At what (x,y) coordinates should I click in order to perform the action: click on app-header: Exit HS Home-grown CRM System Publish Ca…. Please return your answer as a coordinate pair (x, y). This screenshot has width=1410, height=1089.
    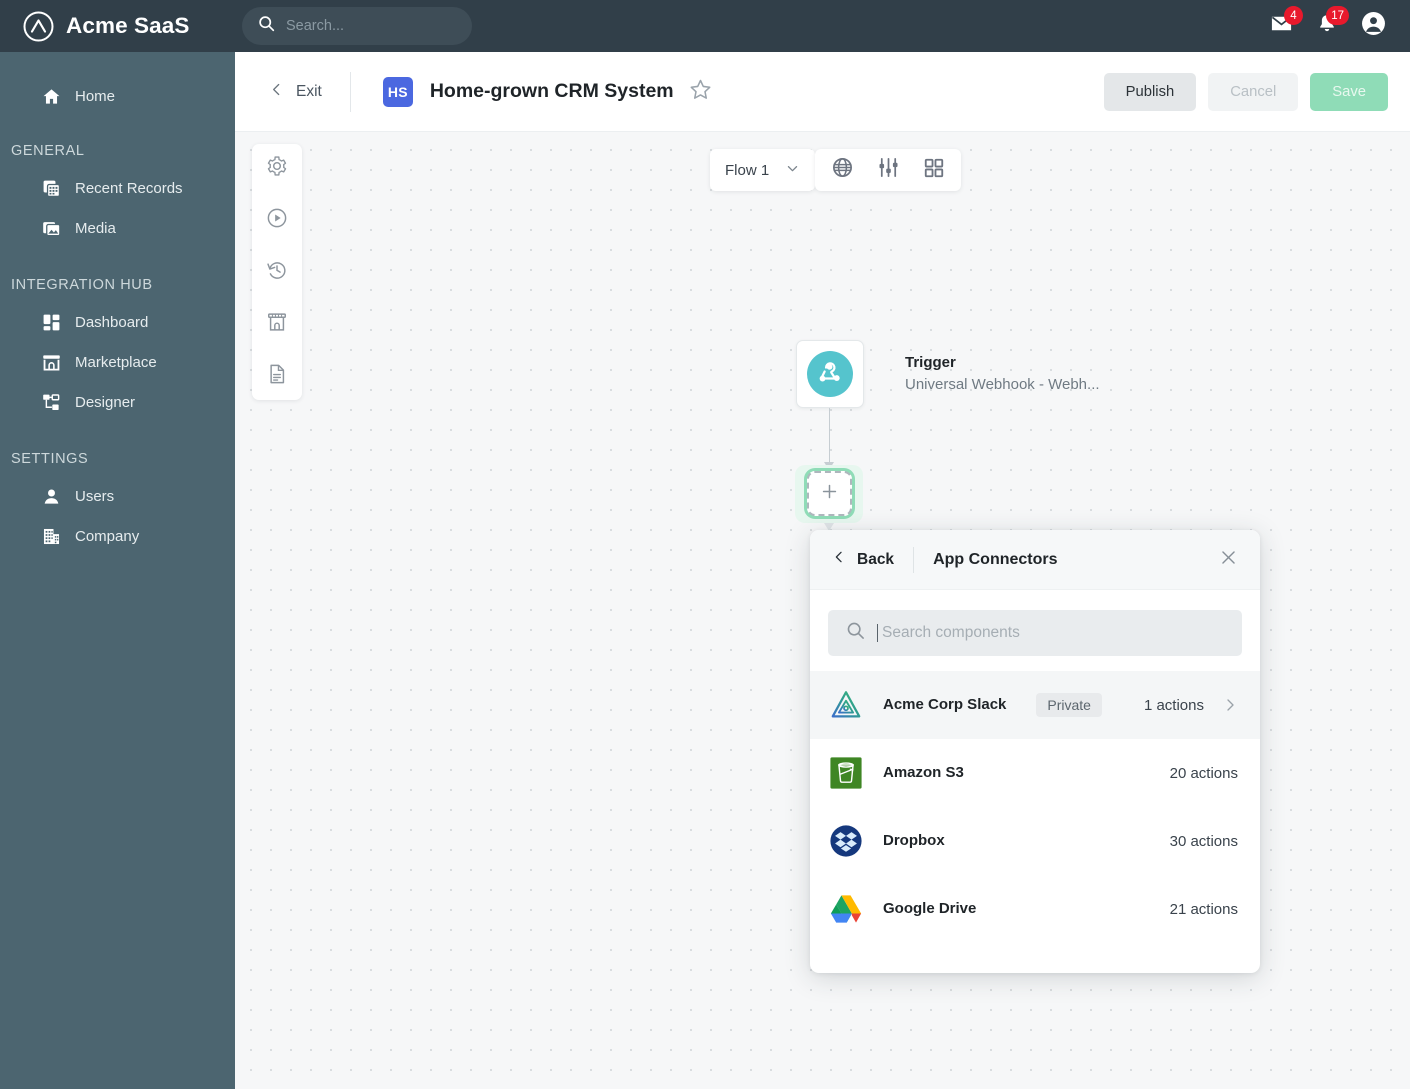
    Looking at the image, I should click on (822, 92).